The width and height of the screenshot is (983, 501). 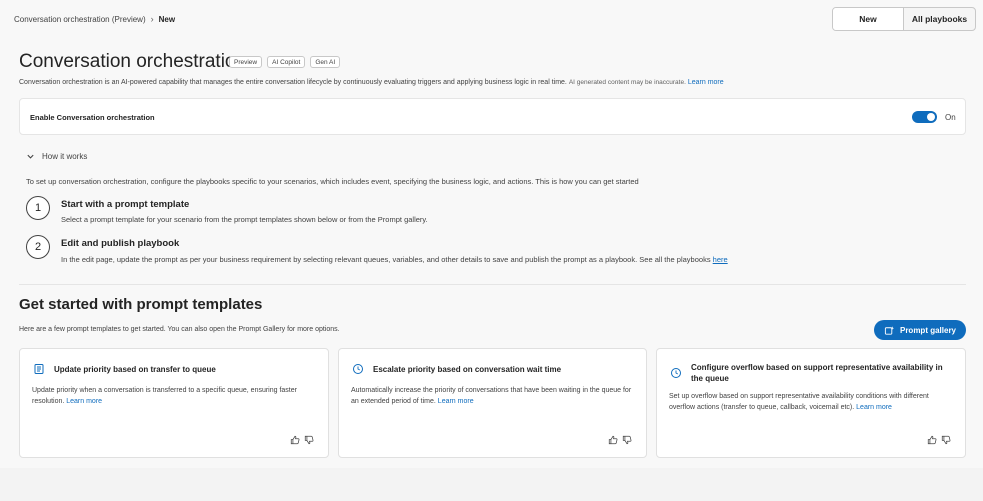 What do you see at coordinates (92, 117) in the screenshot?
I see `enable-label: Enable Conversation orchestration` at bounding box center [92, 117].